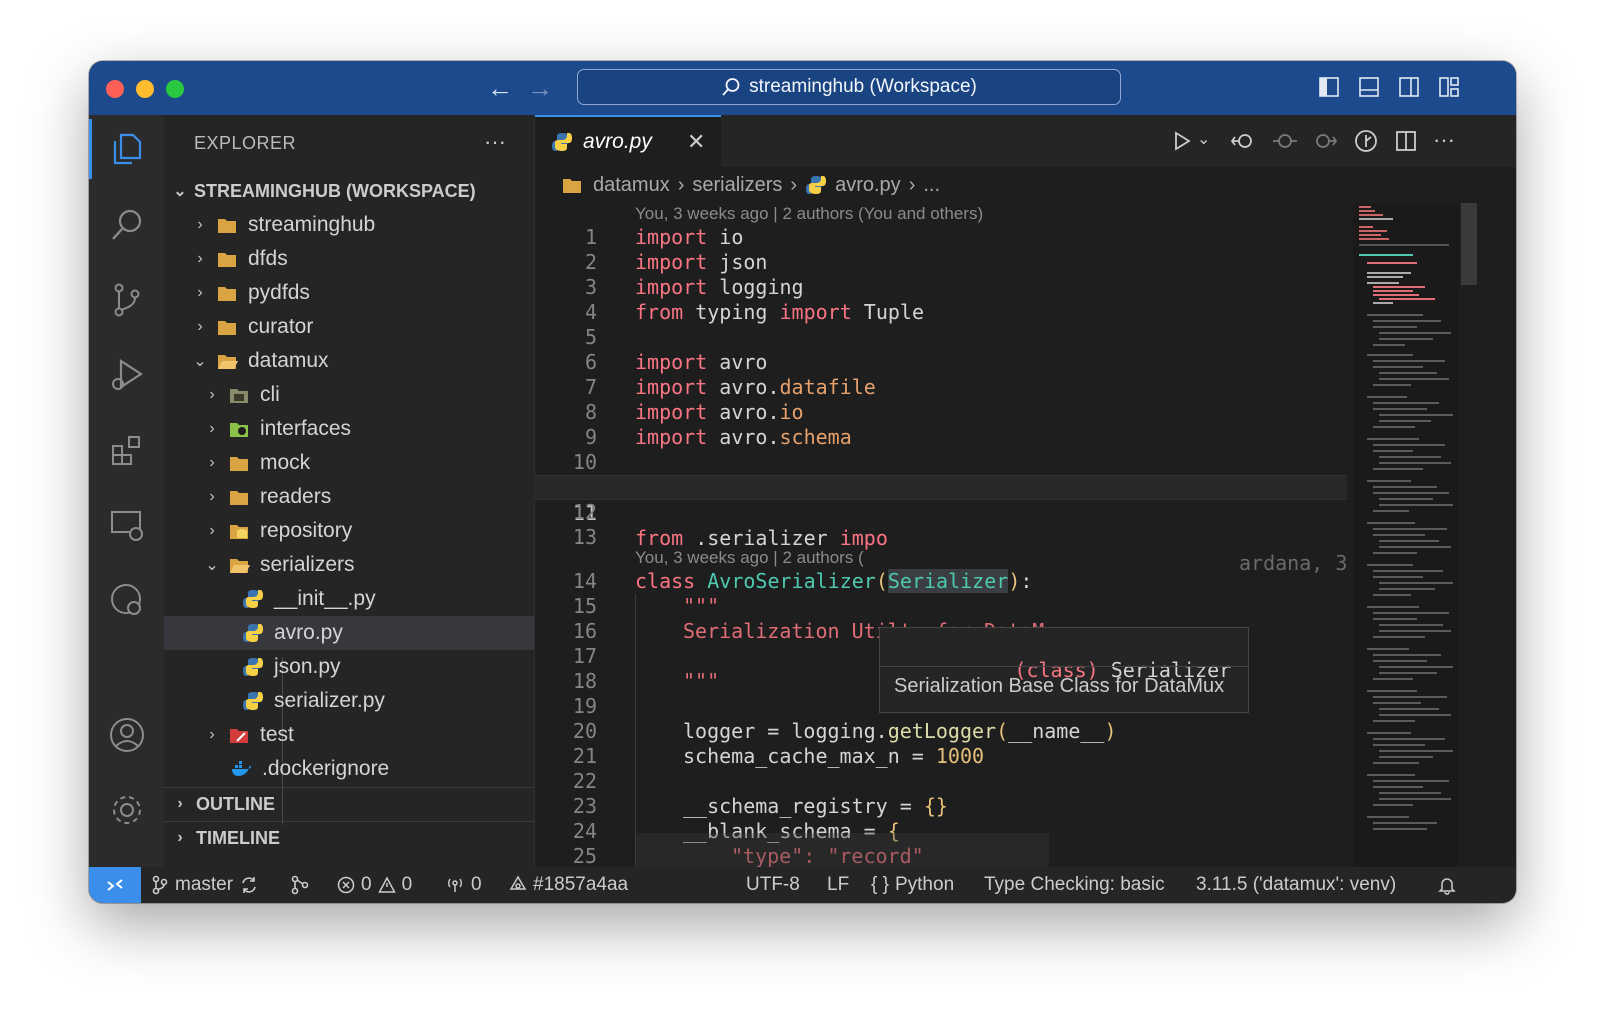  Describe the element at coordinates (349, 361) in the screenshot. I see `tree-item-datamux: ⌄ datamux` at that location.